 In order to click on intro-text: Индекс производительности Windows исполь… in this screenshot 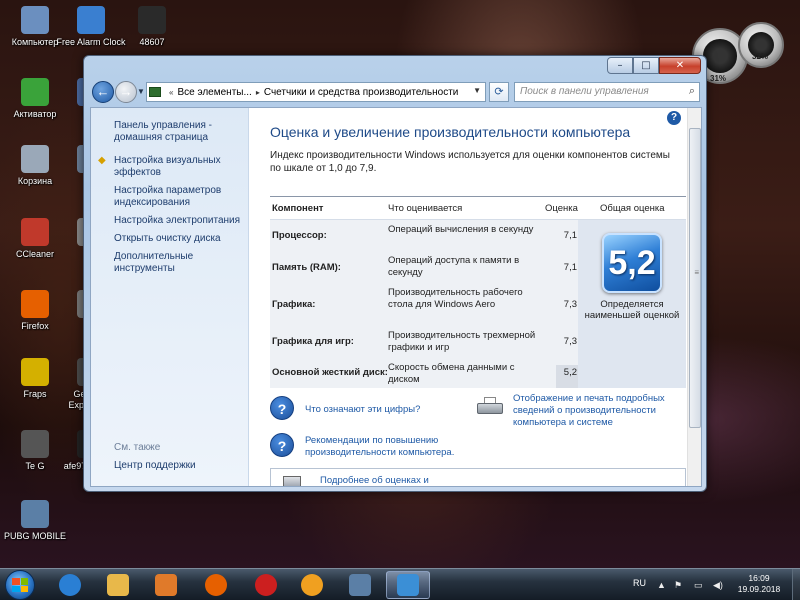, I will do `click(470, 162)`.